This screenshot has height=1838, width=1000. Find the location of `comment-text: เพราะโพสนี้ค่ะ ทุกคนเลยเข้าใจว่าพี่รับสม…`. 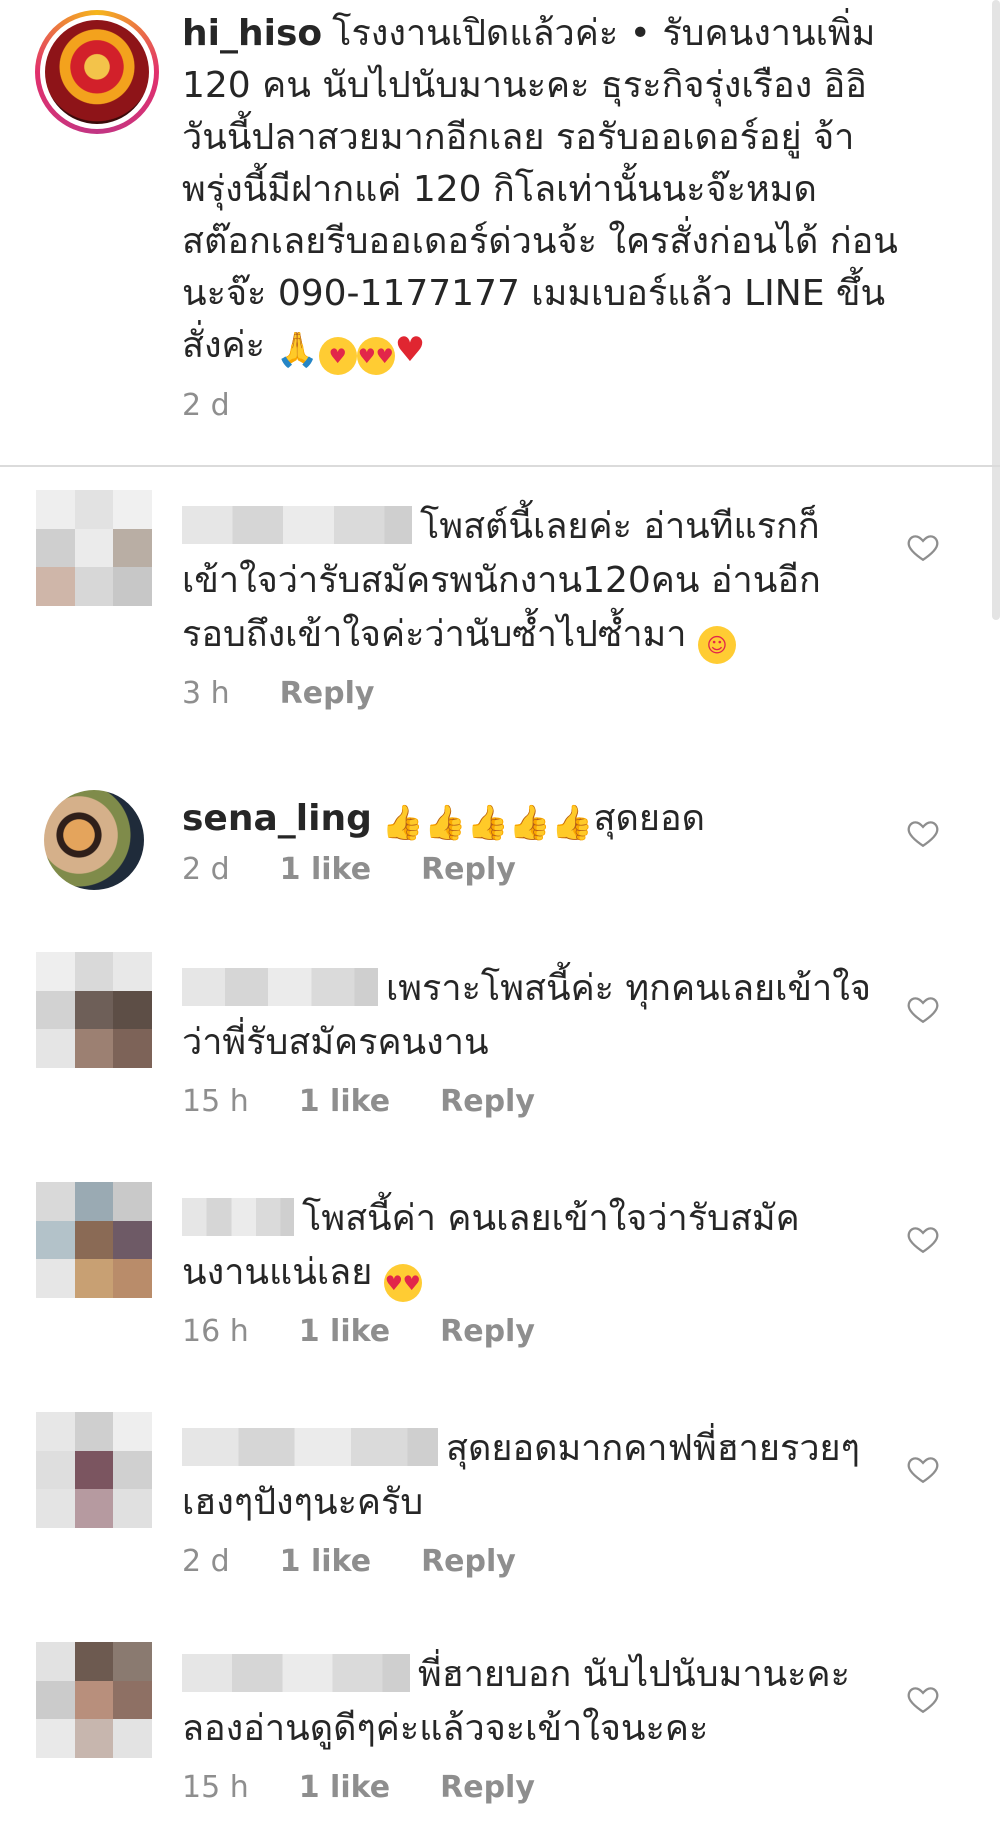

comment-text: เพราะโพสนี้ค่ะ ทุกคนเลยเข้าใจว่าพี่รับสม… is located at coordinates (526, 1015).